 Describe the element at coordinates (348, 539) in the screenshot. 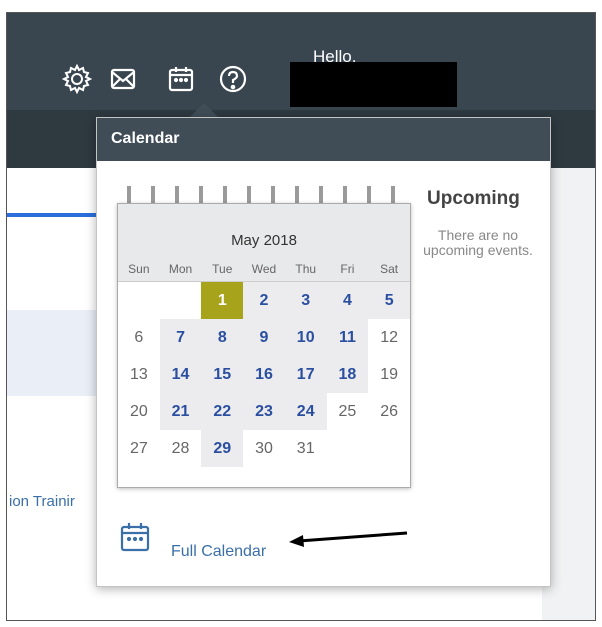

I see `annotation-arrow-icon` at that location.